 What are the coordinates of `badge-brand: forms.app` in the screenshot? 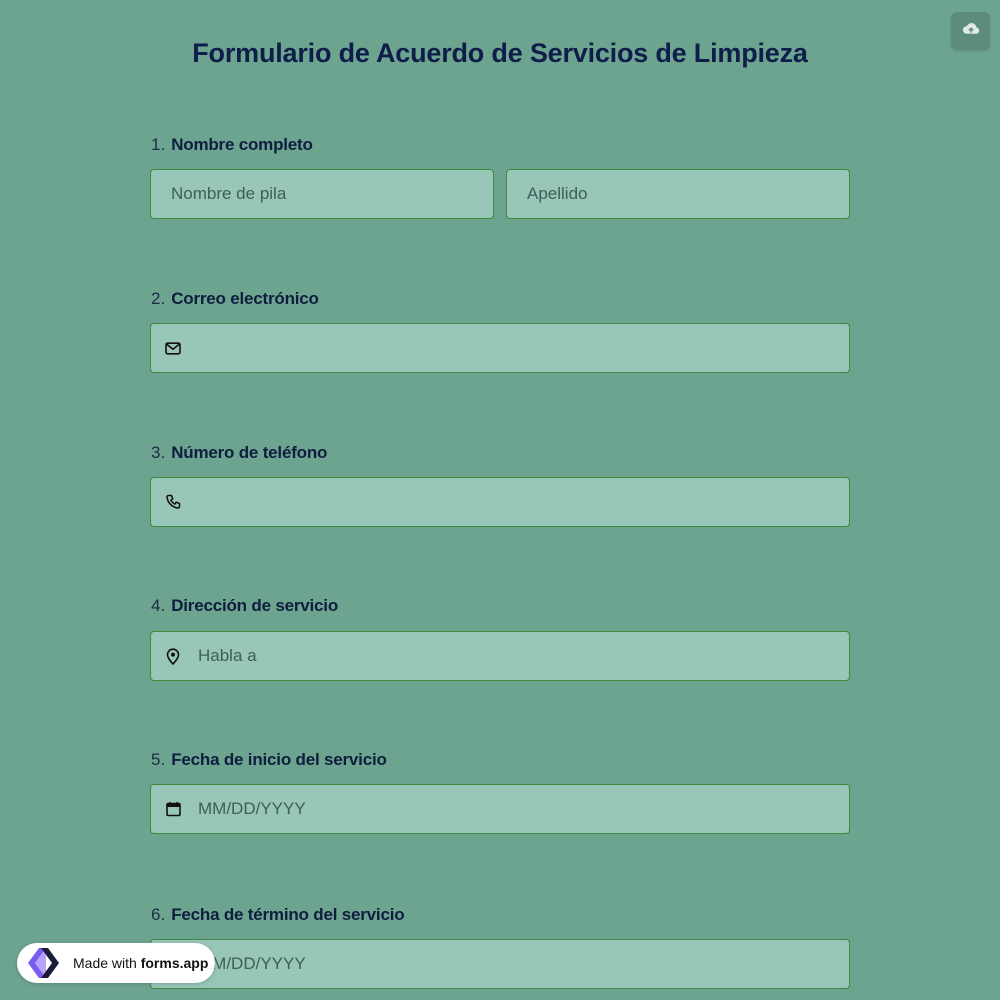 It's located at (174, 963).